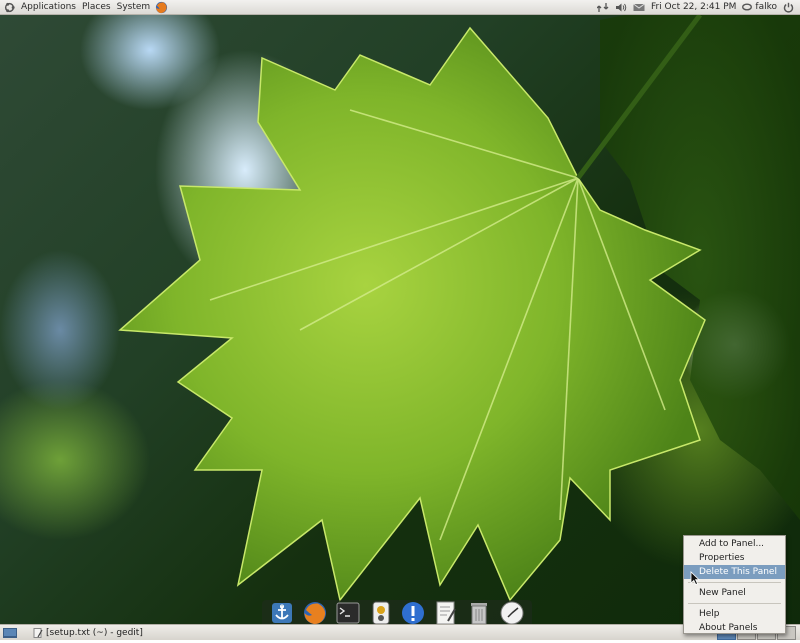 This screenshot has height=643, width=800. Describe the element at coordinates (413, 613) in the screenshot. I see `info-icon` at that location.